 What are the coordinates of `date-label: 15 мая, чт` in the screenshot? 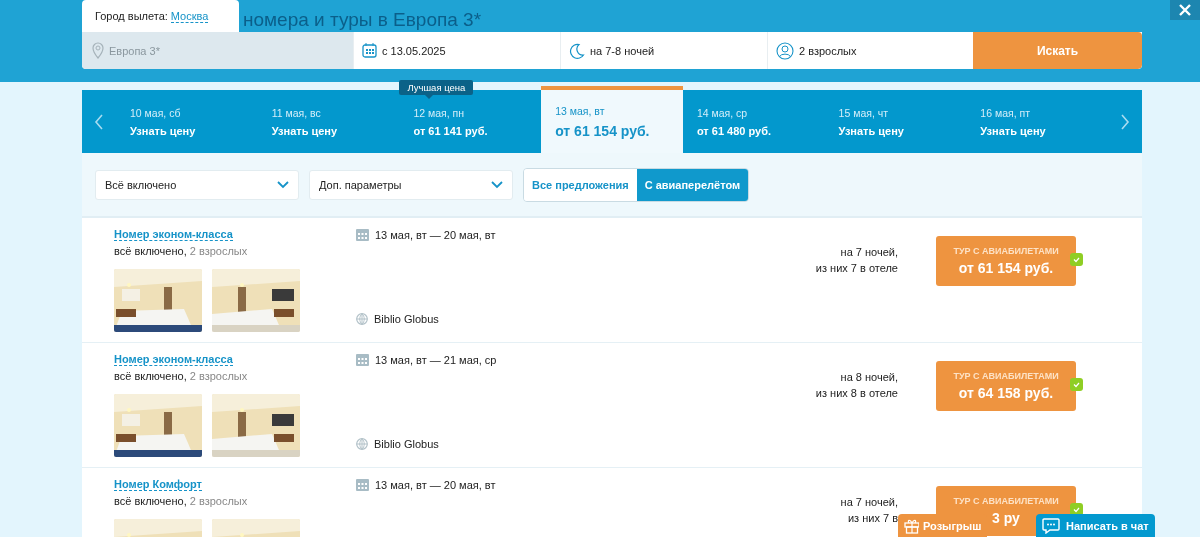 It's located at (864, 112).